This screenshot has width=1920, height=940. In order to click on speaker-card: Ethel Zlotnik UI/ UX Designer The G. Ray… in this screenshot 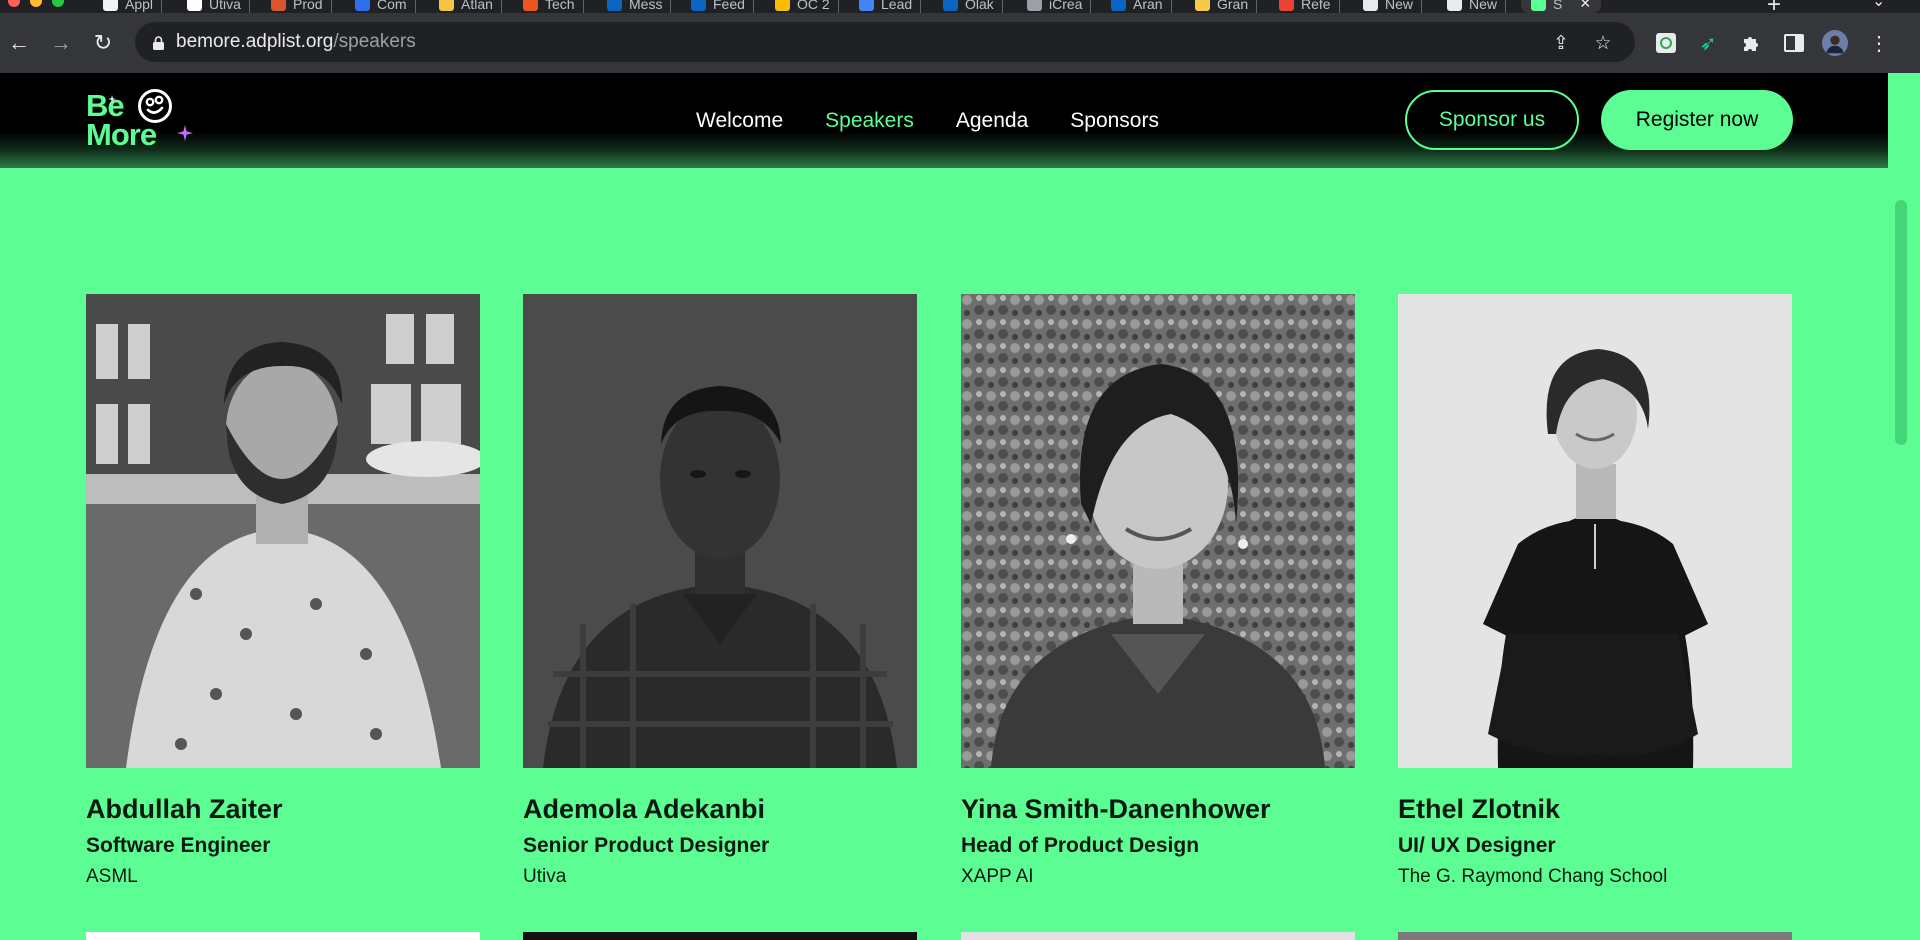, I will do `click(1595, 590)`.